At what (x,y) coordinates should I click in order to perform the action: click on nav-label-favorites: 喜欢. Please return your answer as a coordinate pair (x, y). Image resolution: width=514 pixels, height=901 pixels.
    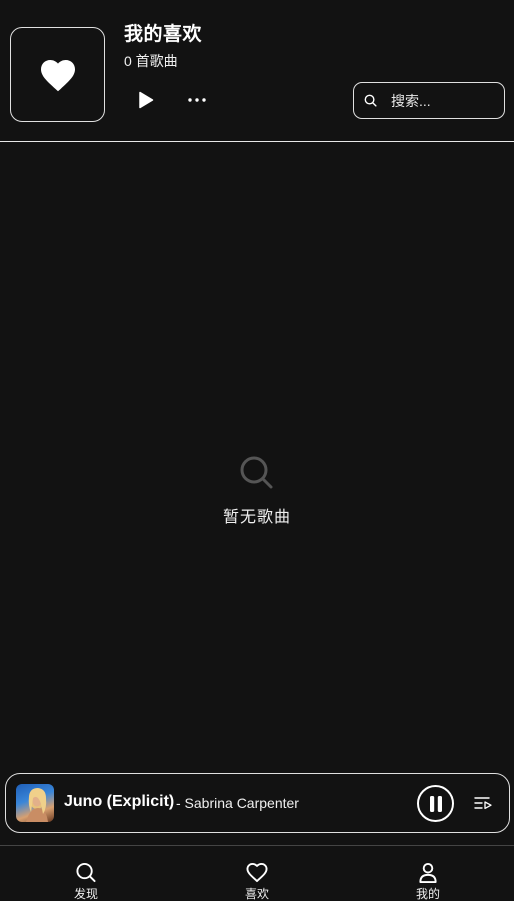
    Looking at the image, I should click on (256, 894).